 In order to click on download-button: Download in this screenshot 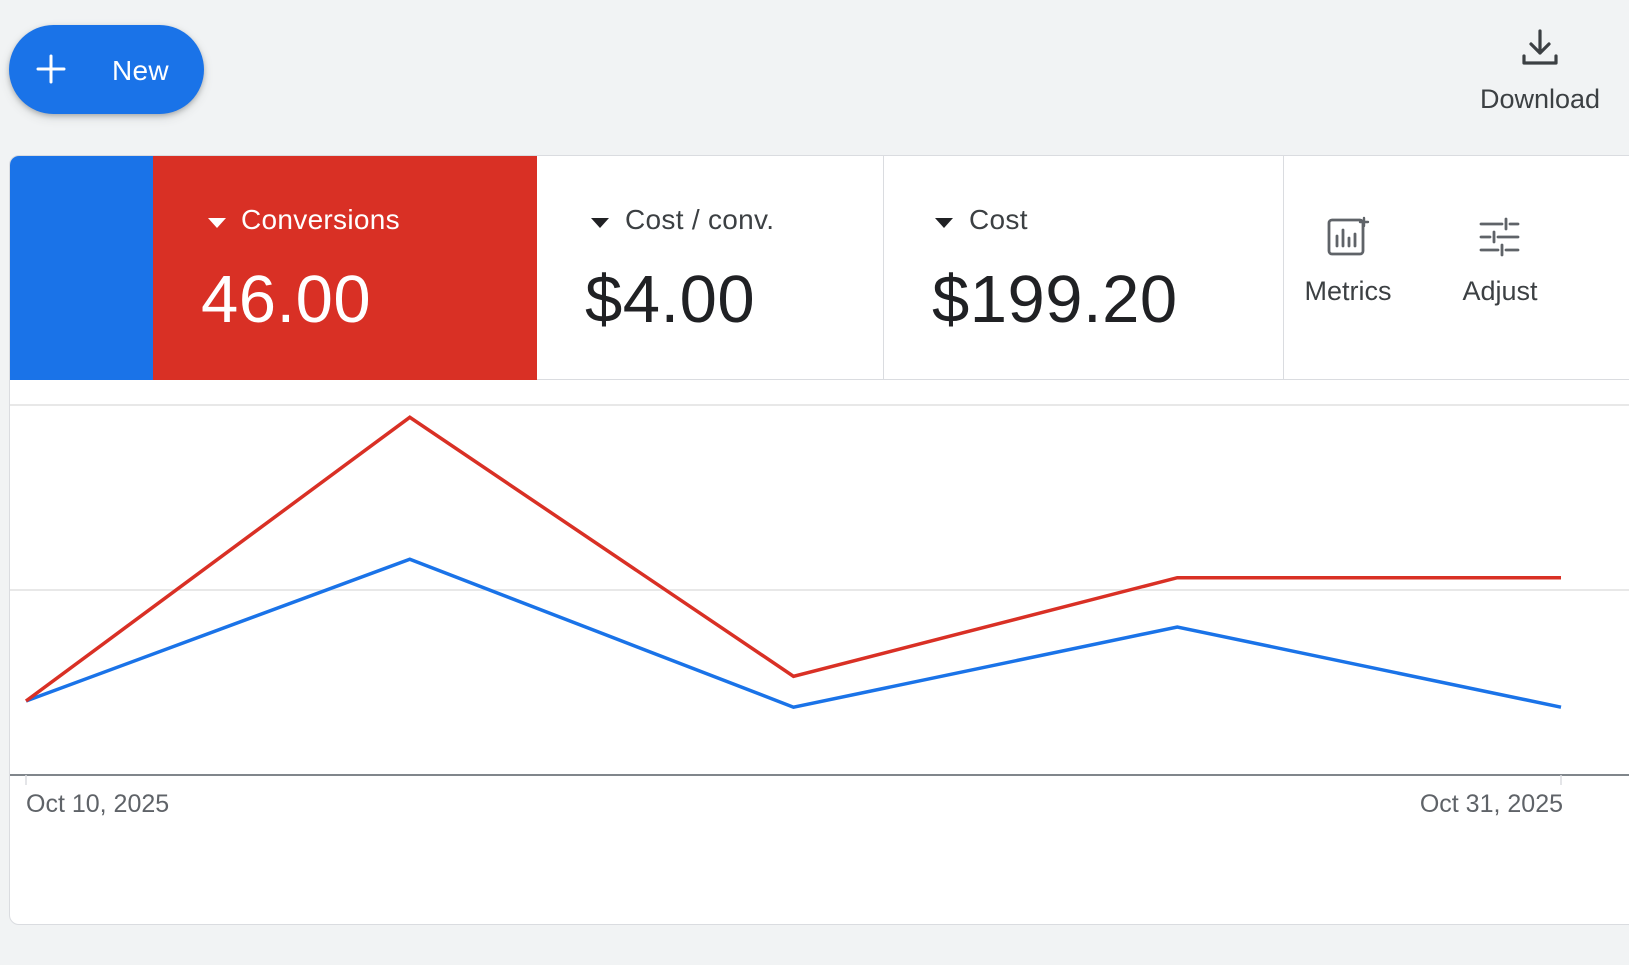, I will do `click(1540, 73)`.